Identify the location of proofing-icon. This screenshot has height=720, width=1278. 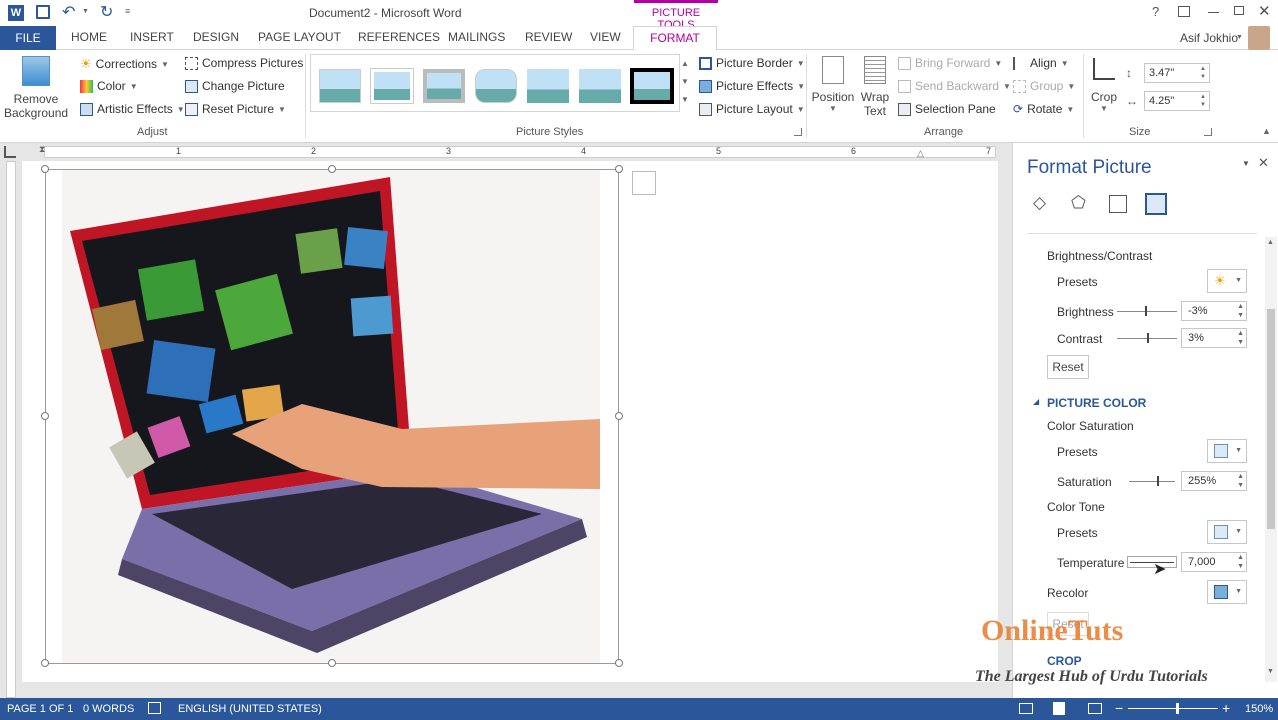
(154, 708).